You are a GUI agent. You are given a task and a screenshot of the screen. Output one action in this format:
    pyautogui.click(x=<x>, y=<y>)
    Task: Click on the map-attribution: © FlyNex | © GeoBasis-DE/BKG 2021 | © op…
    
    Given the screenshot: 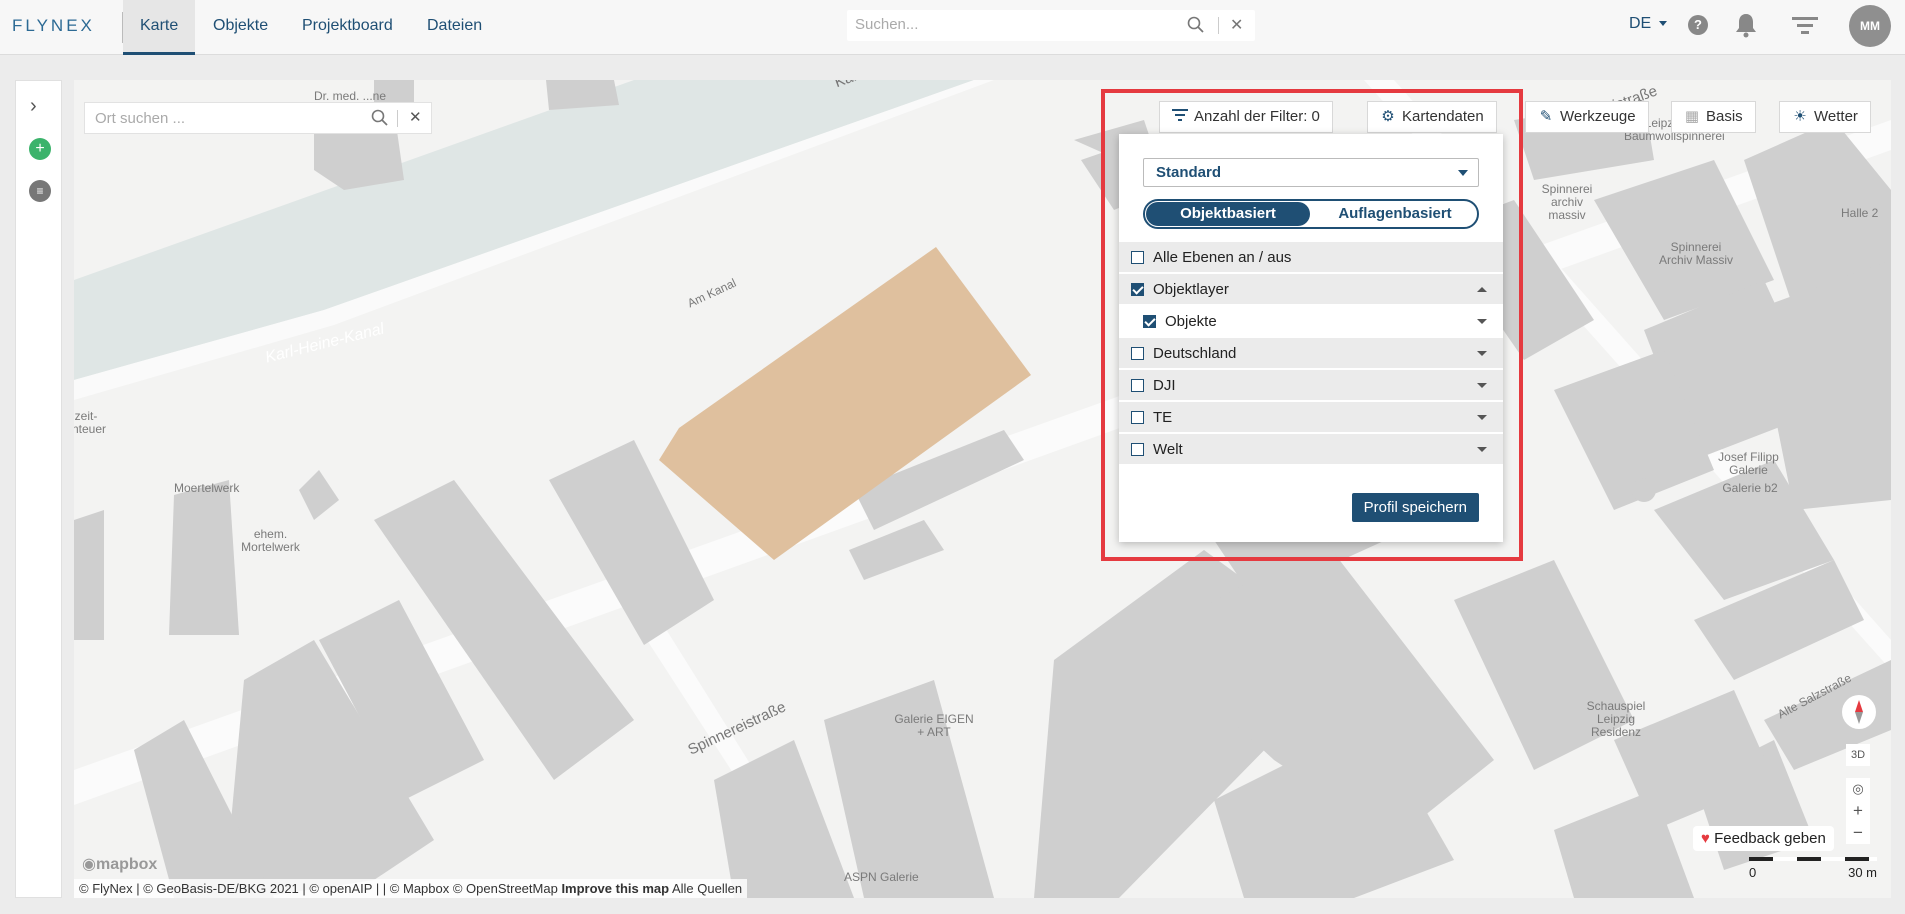 What is the action you would take?
    pyautogui.click(x=411, y=888)
    